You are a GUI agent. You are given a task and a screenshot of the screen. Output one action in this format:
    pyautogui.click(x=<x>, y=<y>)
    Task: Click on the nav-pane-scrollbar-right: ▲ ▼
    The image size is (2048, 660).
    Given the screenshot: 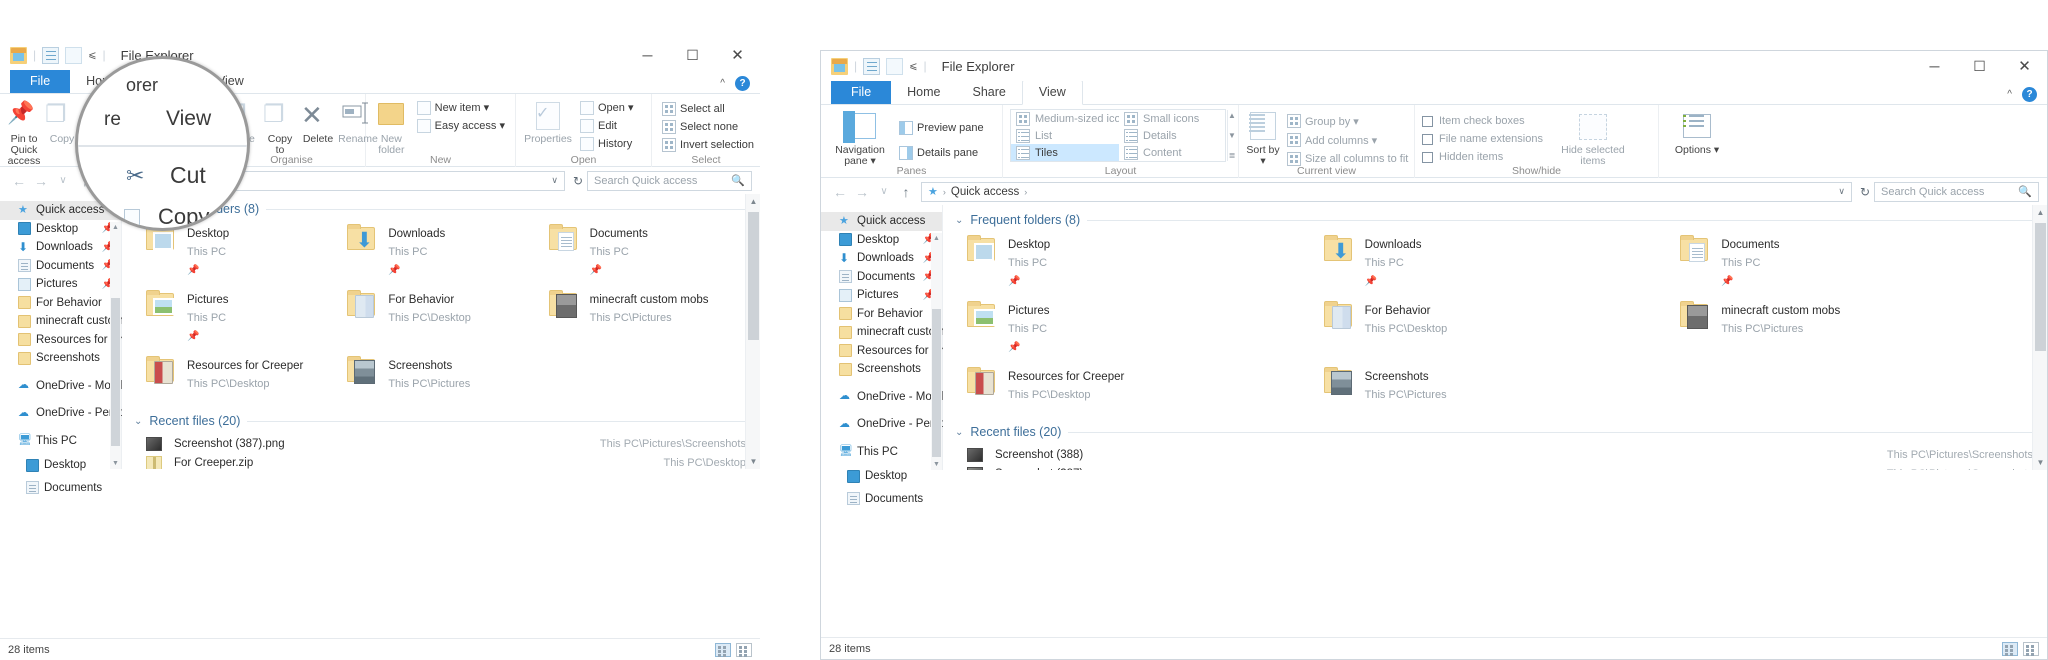 What is the action you would take?
    pyautogui.click(x=936, y=351)
    